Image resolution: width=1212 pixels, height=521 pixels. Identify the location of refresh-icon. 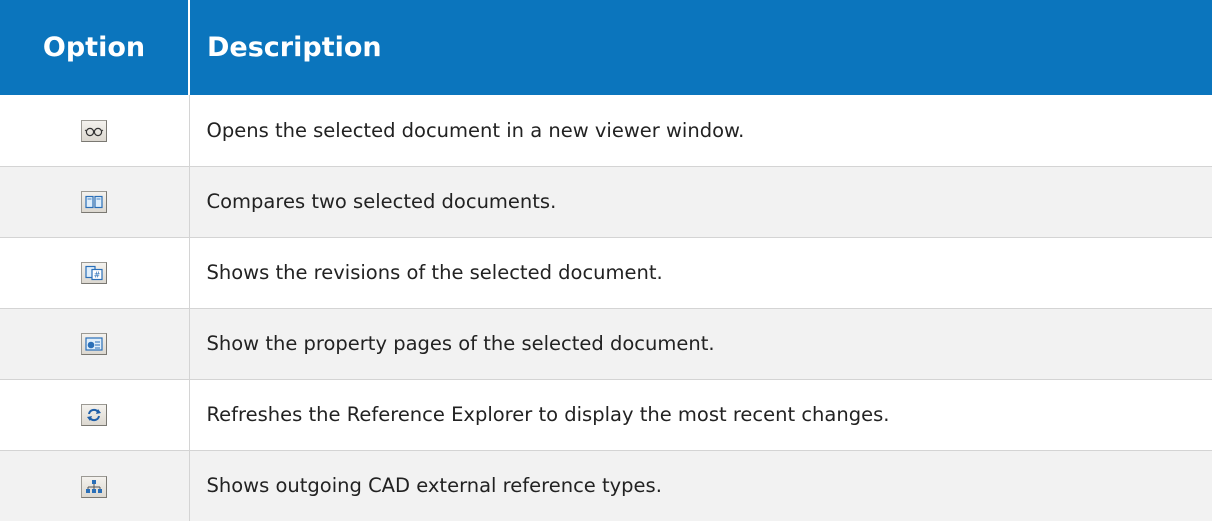
(94, 415).